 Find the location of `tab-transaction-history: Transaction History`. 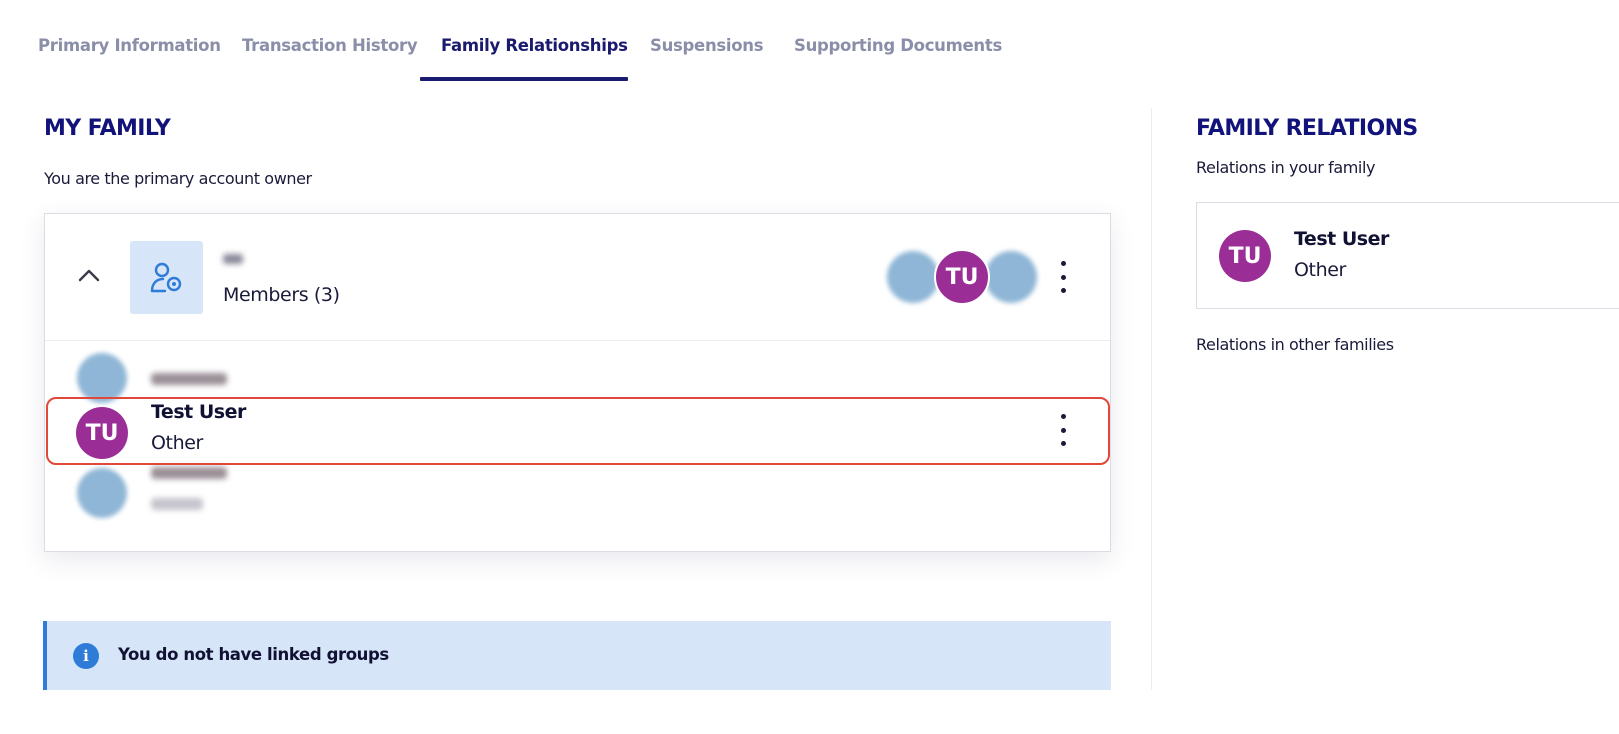

tab-transaction-history: Transaction History is located at coordinates (330, 45).